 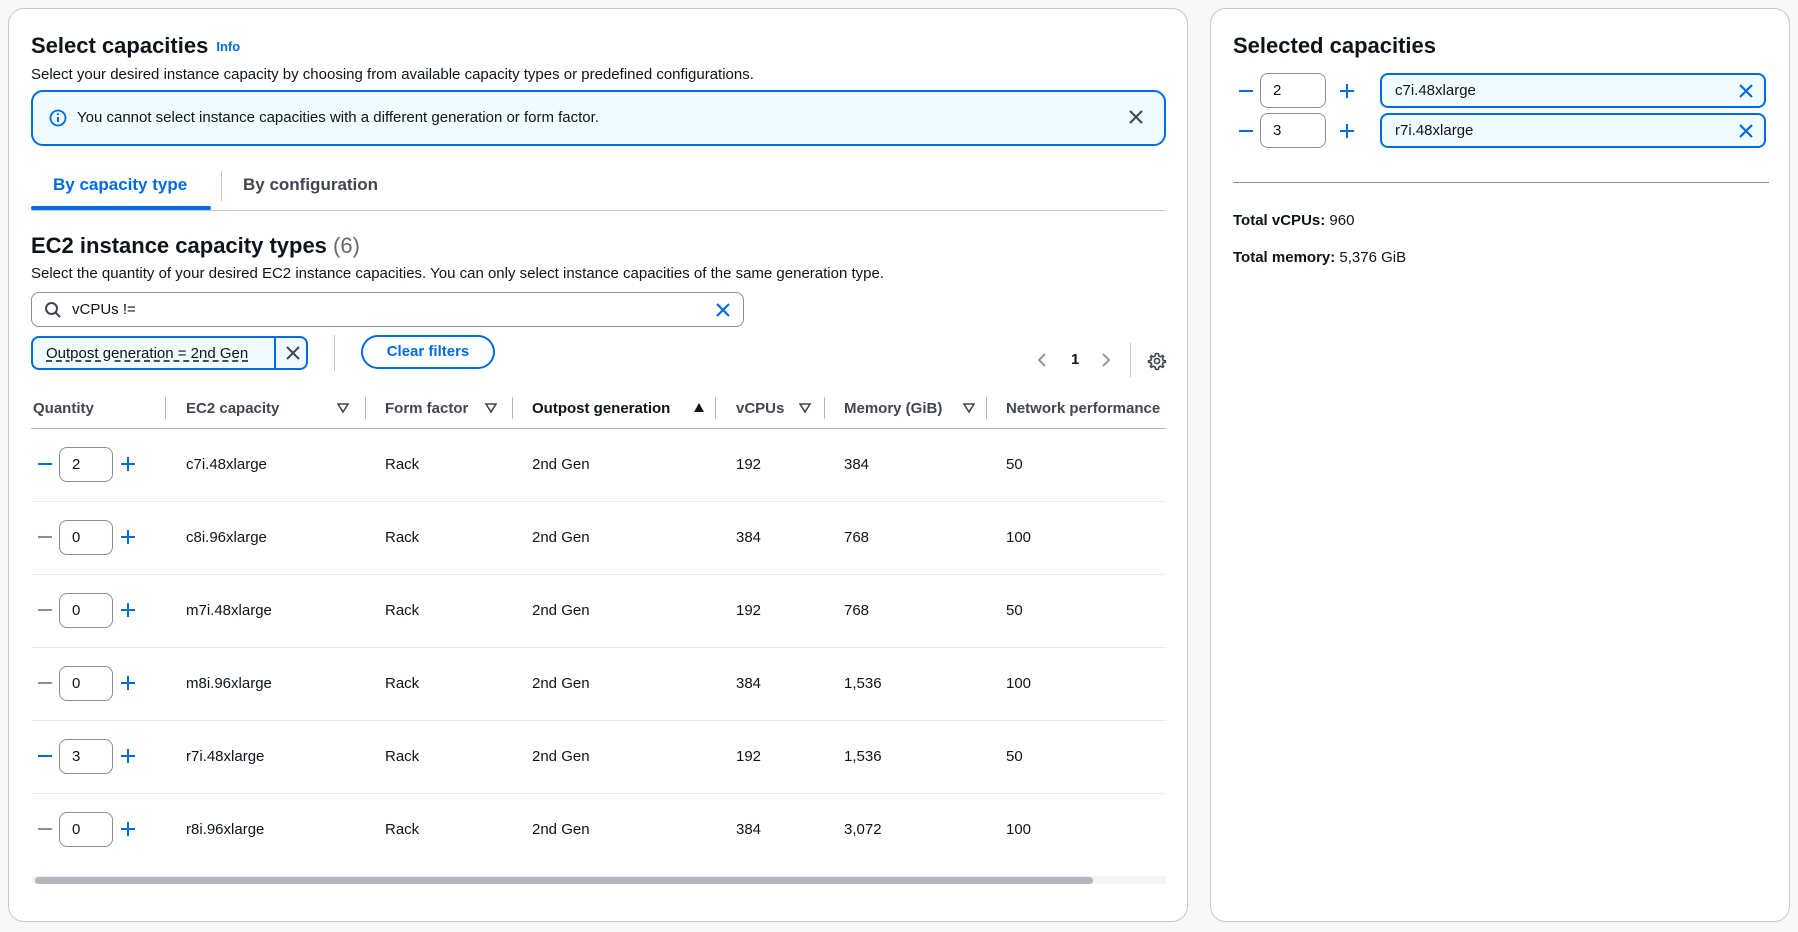 What do you see at coordinates (229, 610) in the screenshot?
I see `cell-capacity: m7i.48xlarge` at bounding box center [229, 610].